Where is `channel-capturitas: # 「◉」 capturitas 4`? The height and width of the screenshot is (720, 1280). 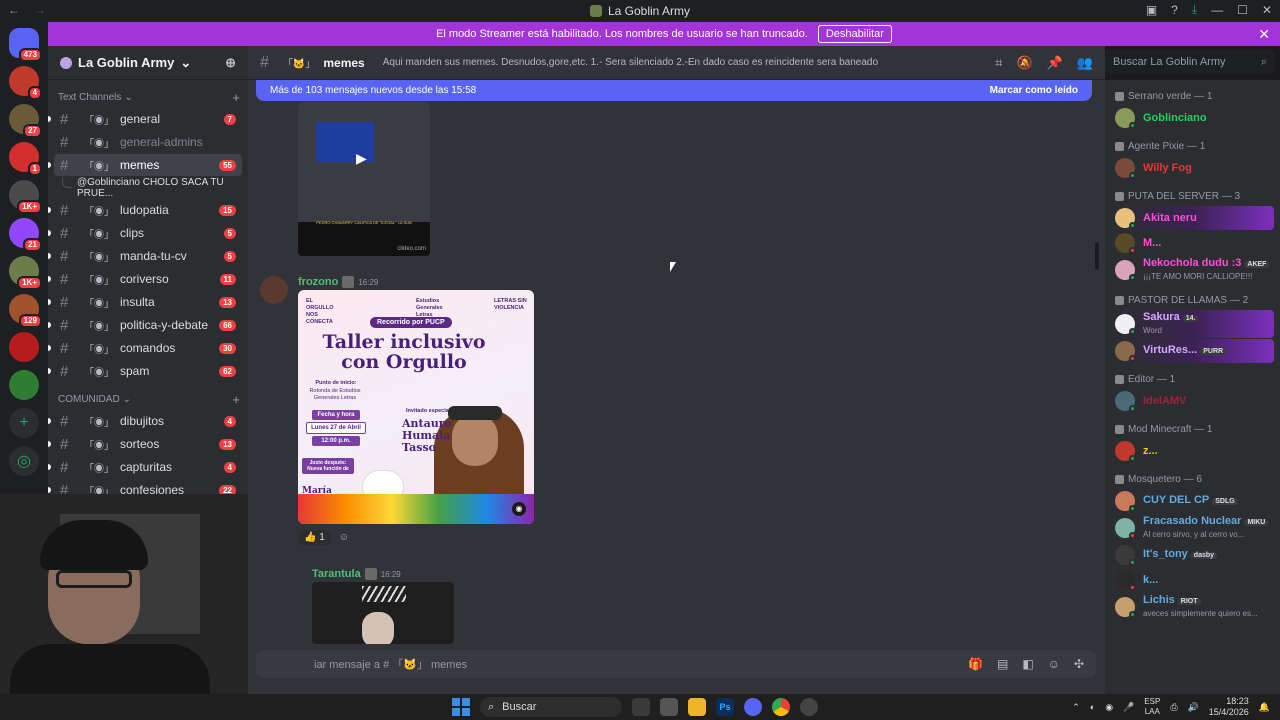 channel-capturitas: # 「◉」 capturitas 4 is located at coordinates (145, 467).